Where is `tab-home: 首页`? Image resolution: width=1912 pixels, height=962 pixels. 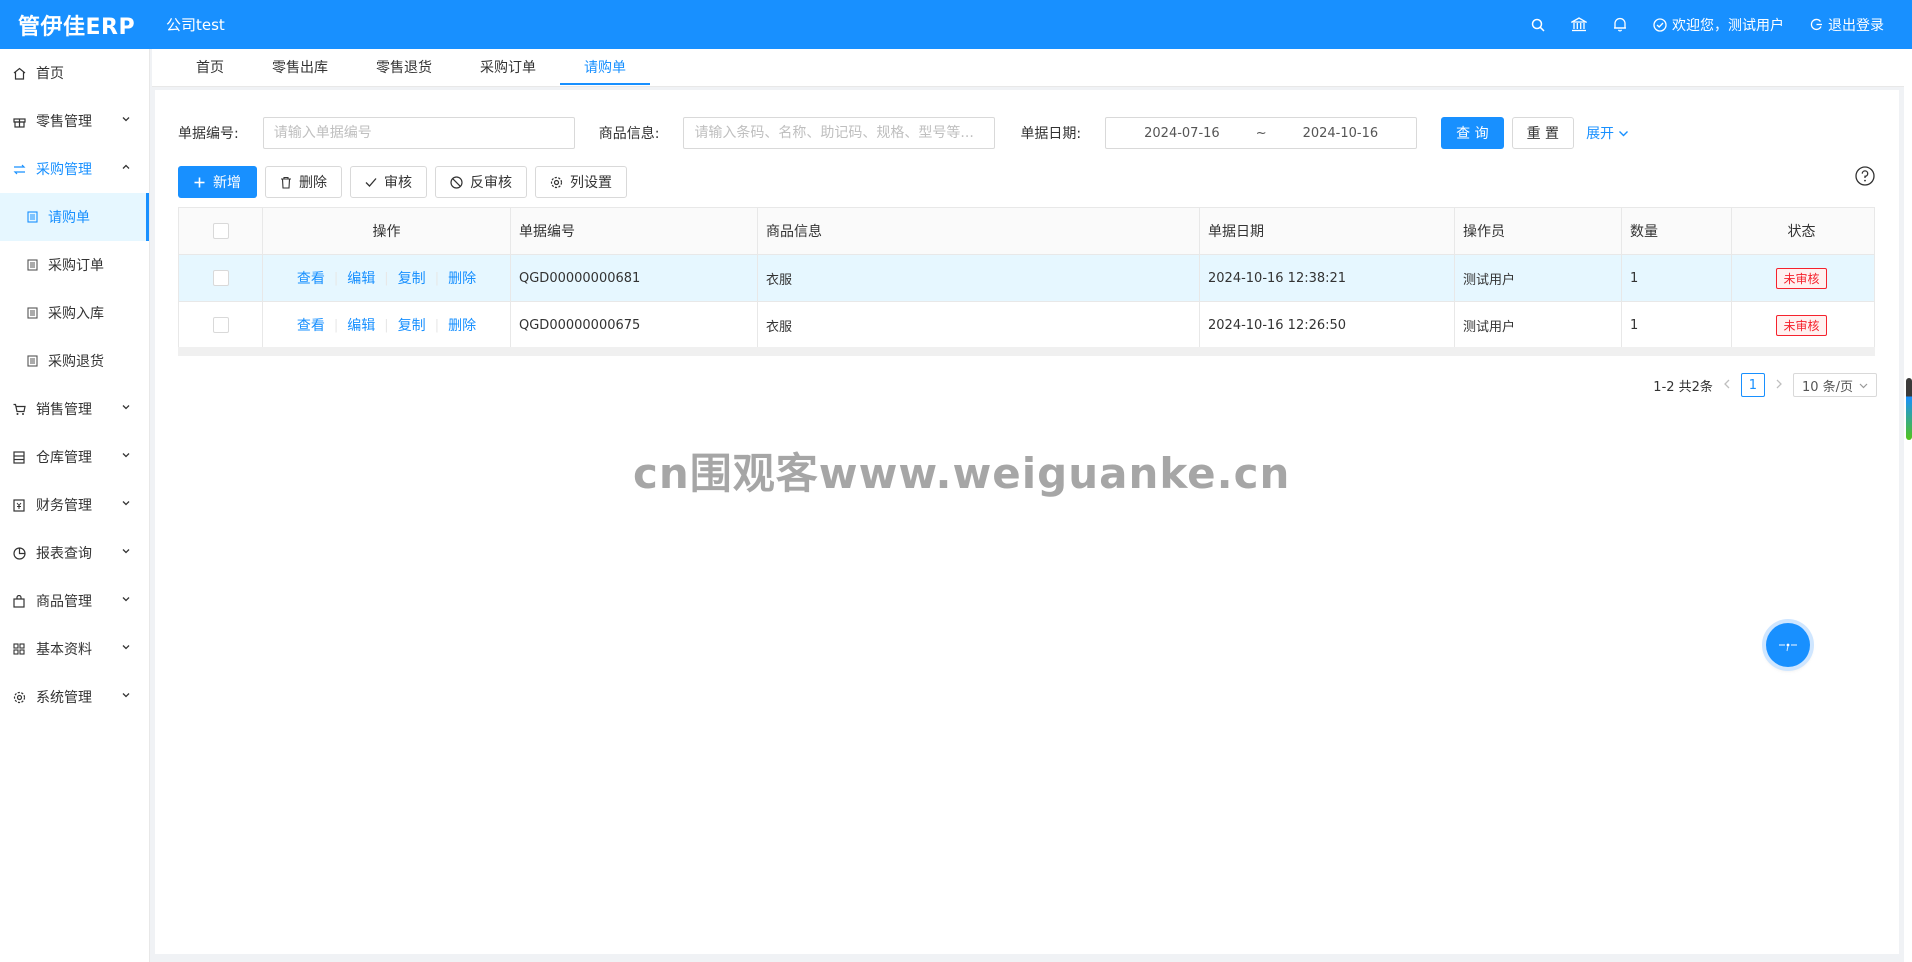
tab-home: 首页 is located at coordinates (210, 68).